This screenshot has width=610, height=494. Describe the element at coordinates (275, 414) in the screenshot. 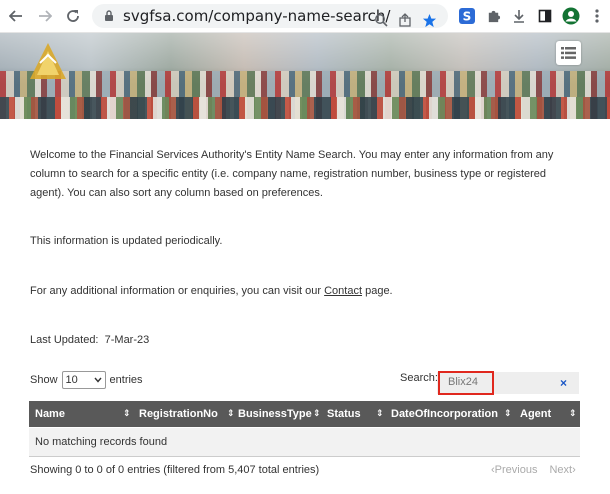

I see `column-header-businesstype: BusinessType` at that location.